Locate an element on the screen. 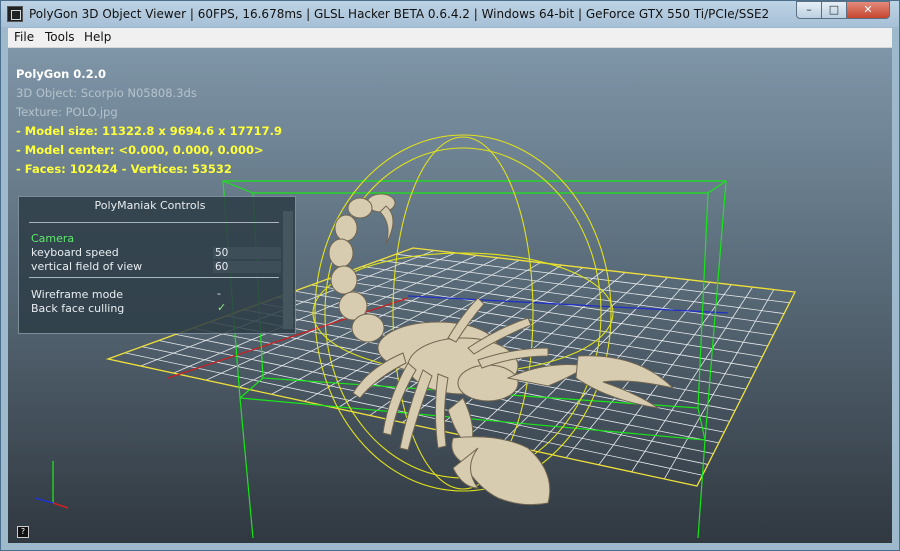 The height and width of the screenshot is (551, 900). model-center-label: - Model center: <0.000, 0.000, 0.000> is located at coordinates (140, 150).